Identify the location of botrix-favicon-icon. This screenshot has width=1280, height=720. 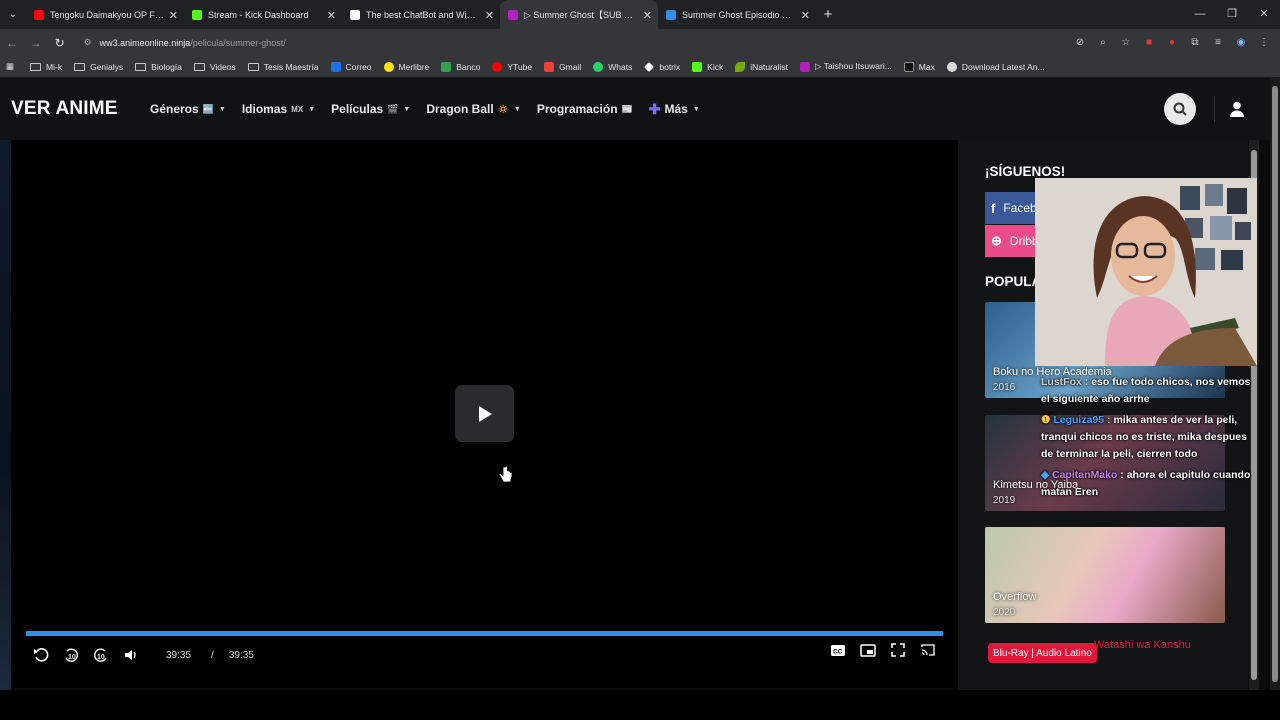
(355, 14).